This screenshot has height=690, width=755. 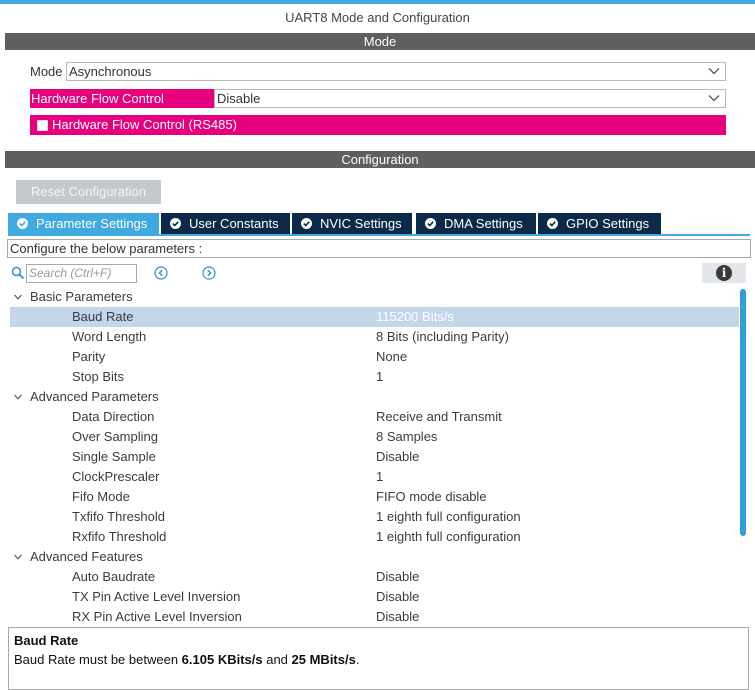 I want to click on tab-parameter-settings: Parameter Settings, so click(x=83, y=223).